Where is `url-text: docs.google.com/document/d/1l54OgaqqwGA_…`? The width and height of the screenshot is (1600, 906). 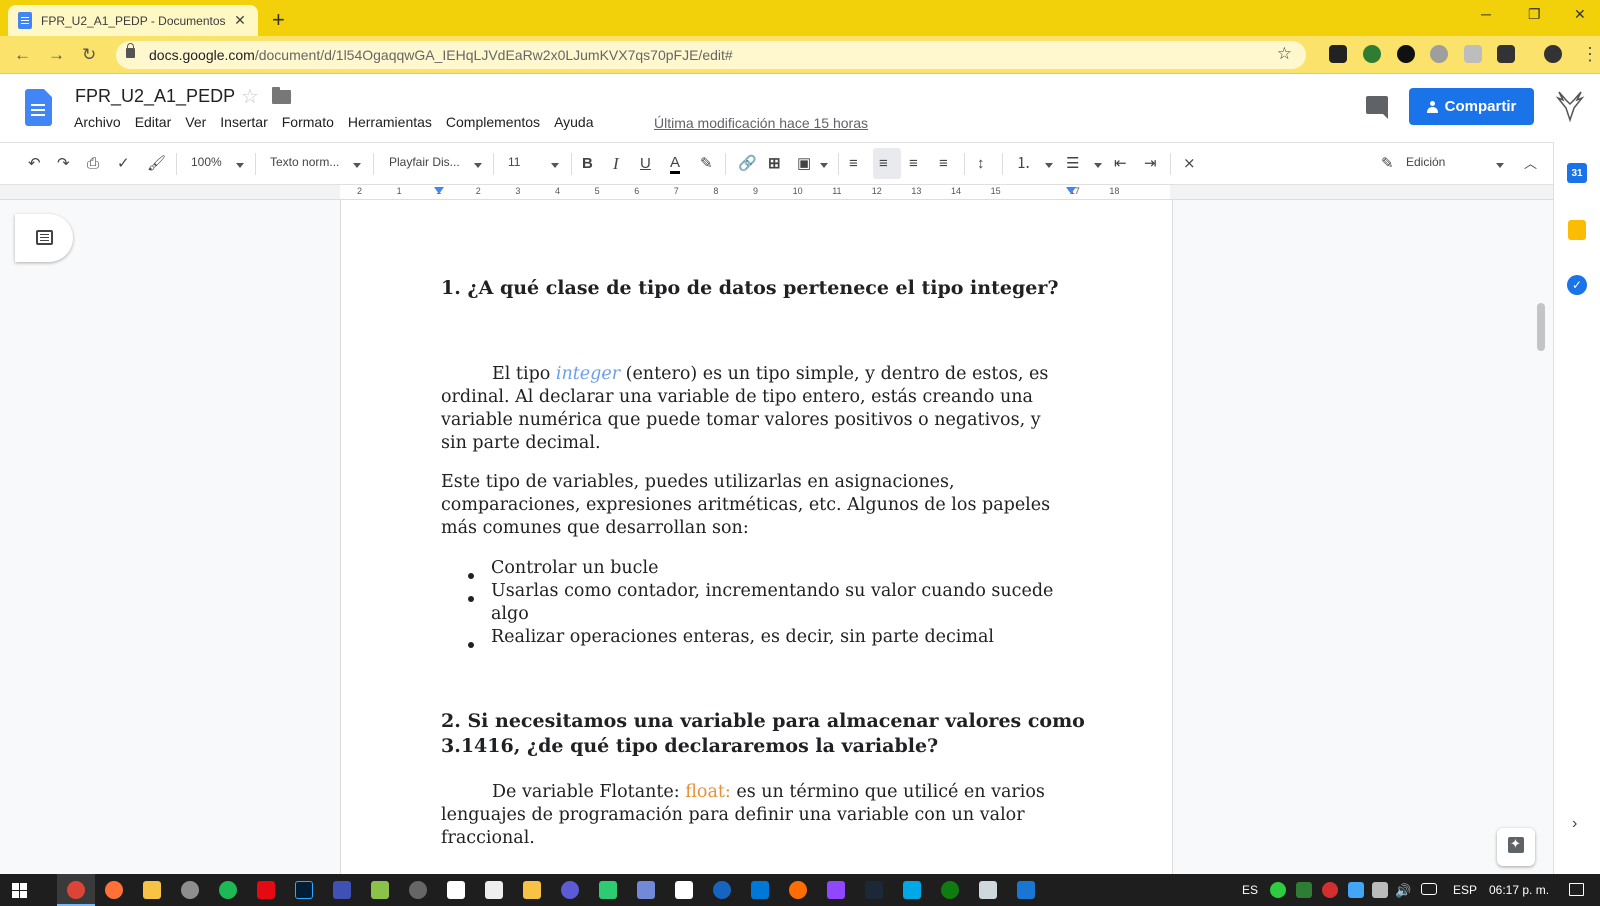
url-text: docs.google.com/document/d/1l54OgaqqwGA_… is located at coordinates (441, 55).